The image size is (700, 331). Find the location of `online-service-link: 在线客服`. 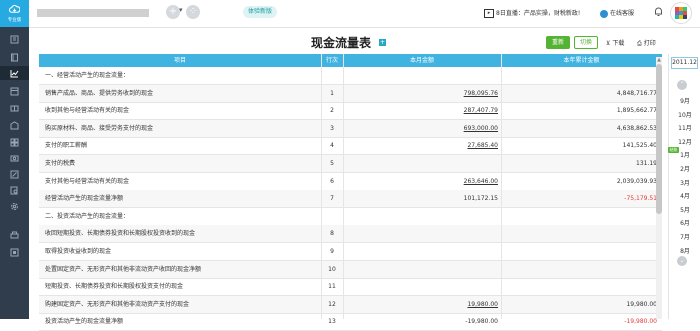

online-service-link: 在线客服 is located at coordinates (617, 13).